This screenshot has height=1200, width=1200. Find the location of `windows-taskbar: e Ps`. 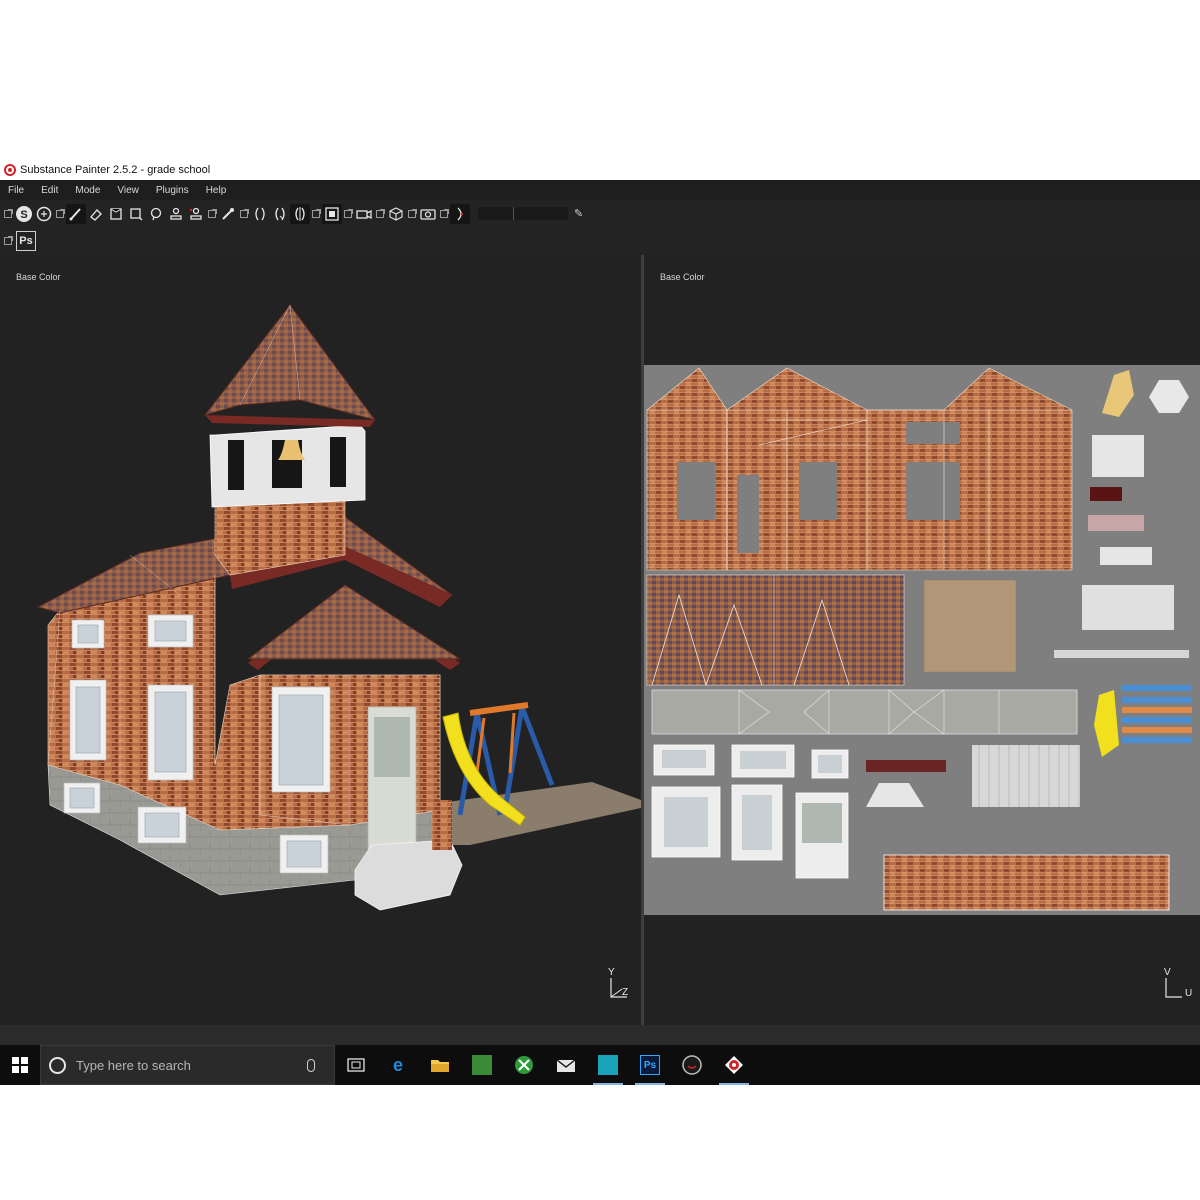

windows-taskbar: e Ps is located at coordinates (600, 1065).